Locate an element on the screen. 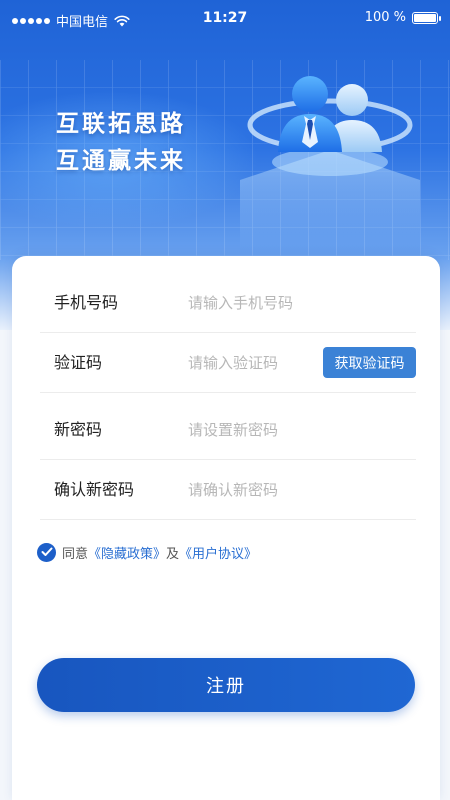 The image size is (450, 800). get-code-button: 获取验证码 is located at coordinates (369, 362).